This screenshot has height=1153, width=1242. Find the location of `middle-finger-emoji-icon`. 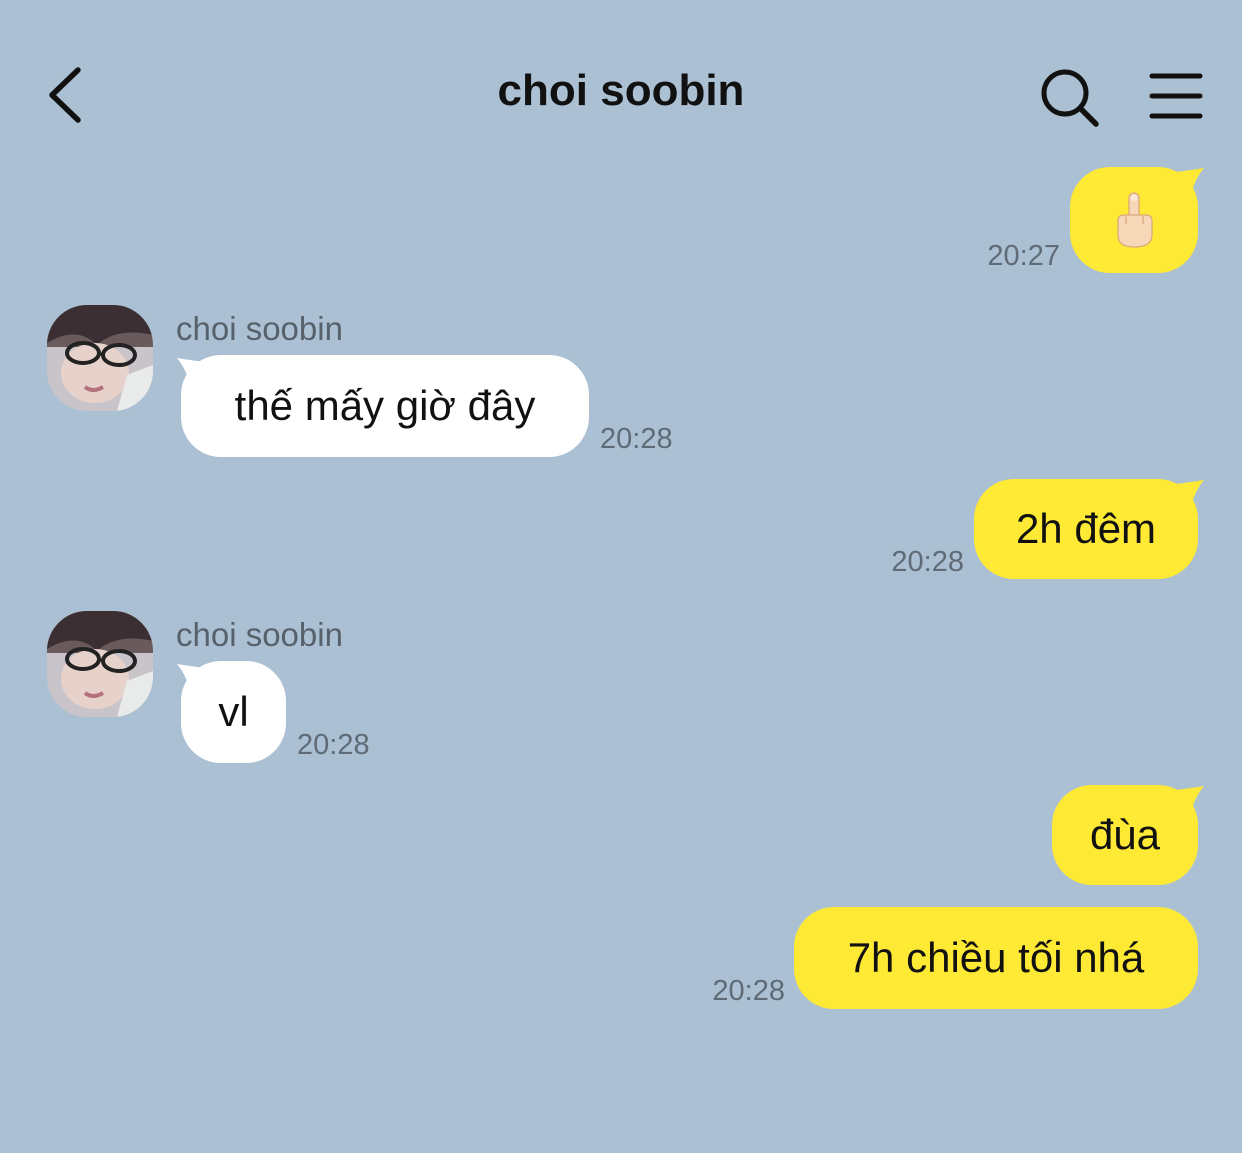

middle-finger-emoji-icon is located at coordinates (1135, 220).